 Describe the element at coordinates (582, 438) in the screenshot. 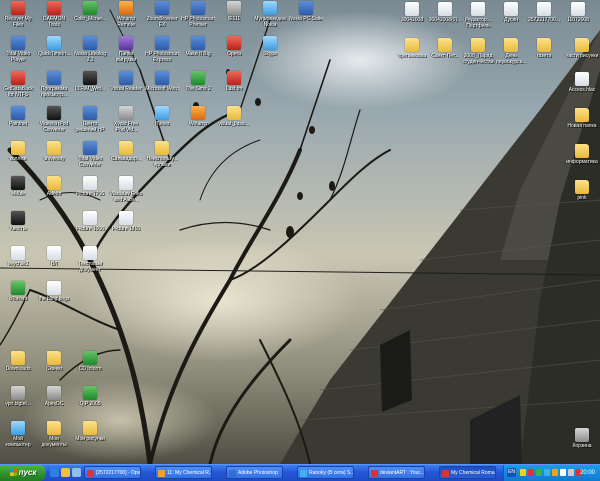

I see `desktop-icon: Корзина` at that location.